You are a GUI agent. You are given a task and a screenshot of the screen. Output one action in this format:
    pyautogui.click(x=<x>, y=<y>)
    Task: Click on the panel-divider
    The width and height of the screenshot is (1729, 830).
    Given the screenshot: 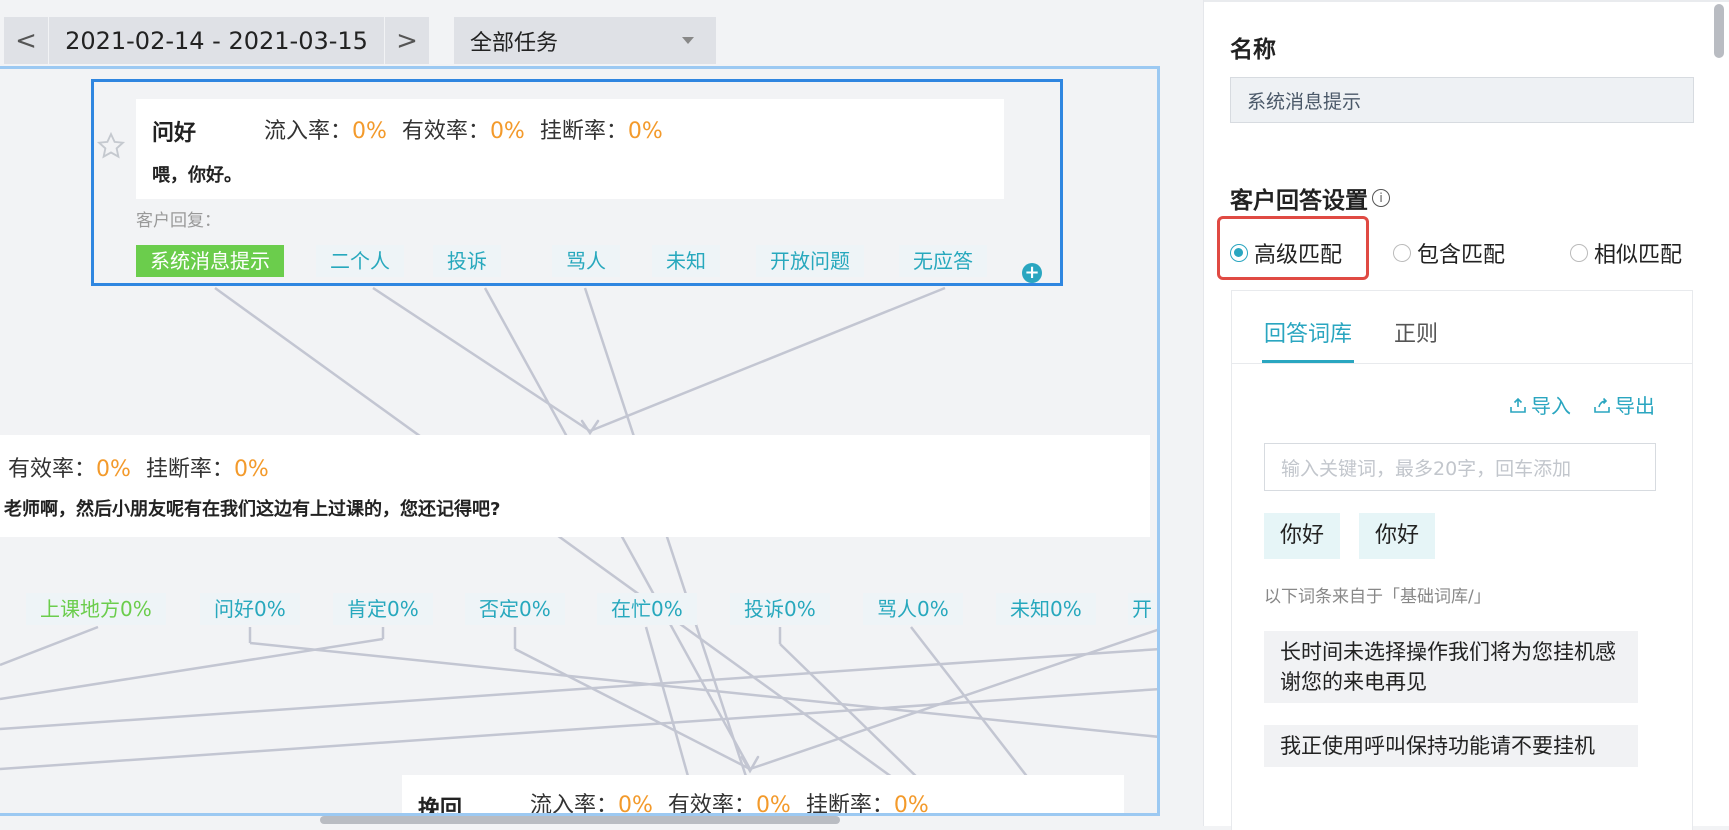 What is the action you would take?
    pyautogui.click(x=1466, y=1)
    